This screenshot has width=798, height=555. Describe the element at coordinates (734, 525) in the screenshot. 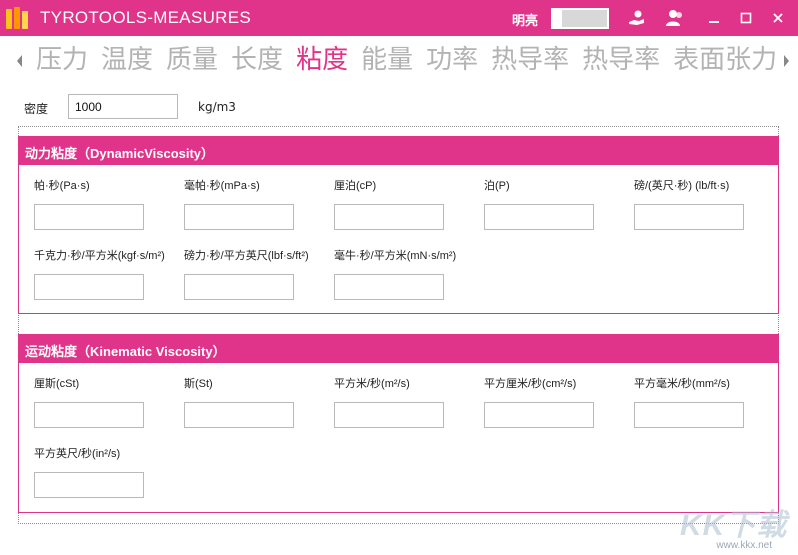

I see `watermark-logo: KK下载` at that location.